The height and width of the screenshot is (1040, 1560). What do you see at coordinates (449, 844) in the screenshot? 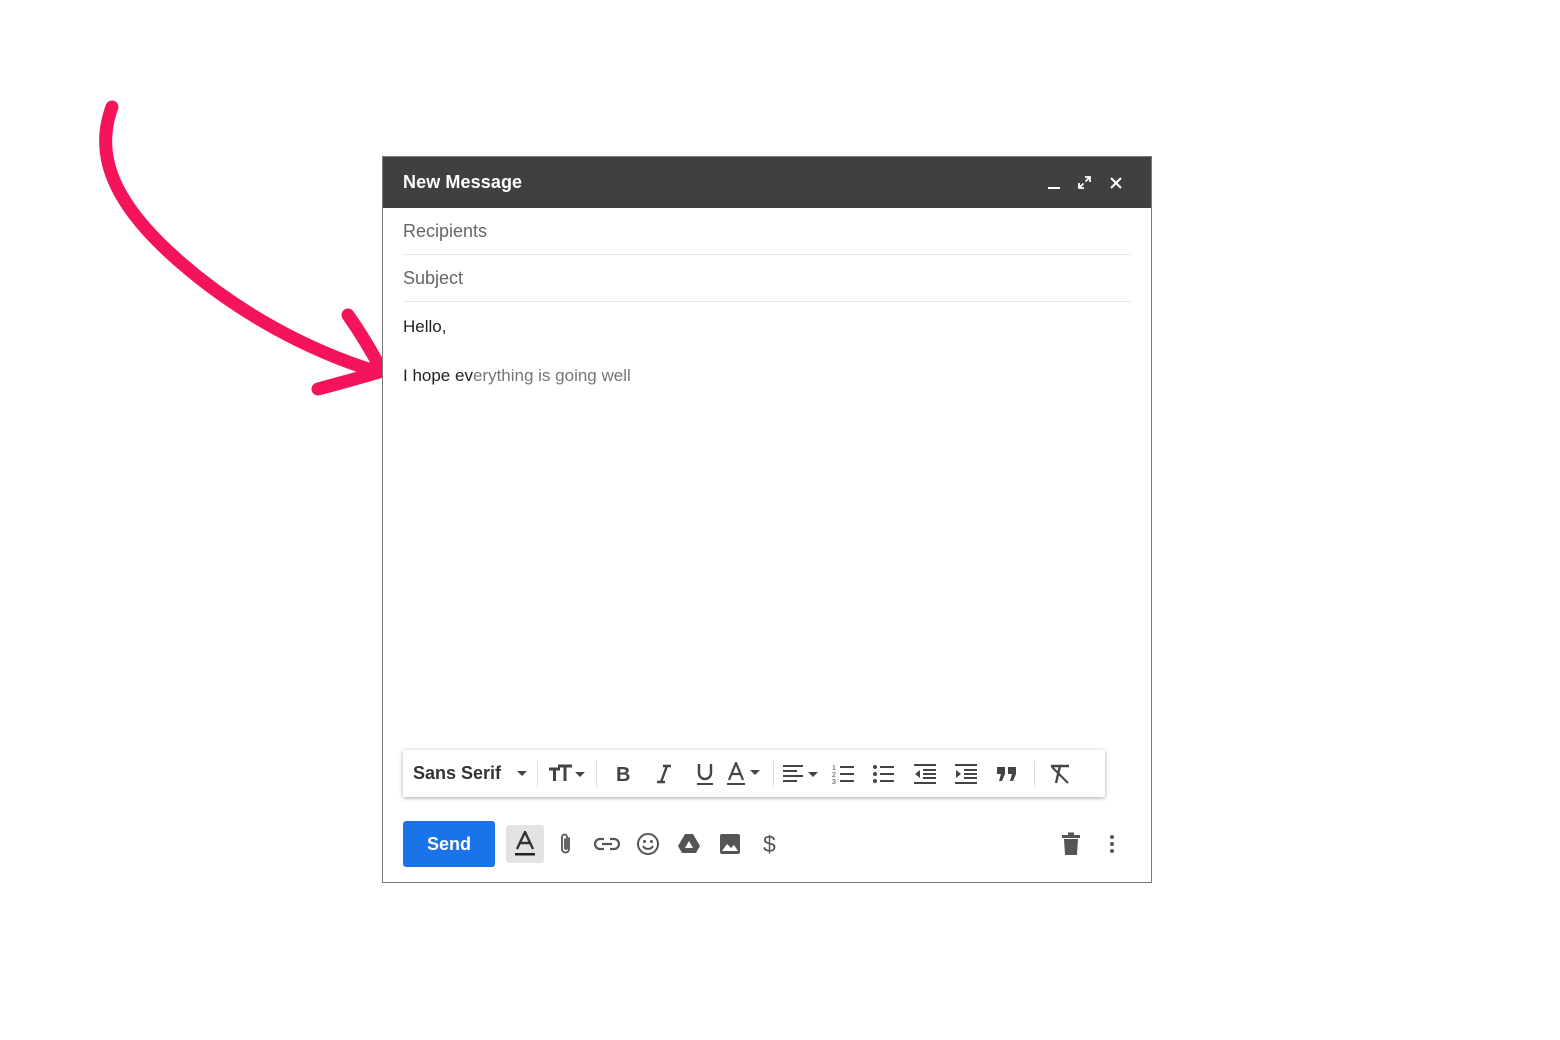
I see `send-button: Send` at bounding box center [449, 844].